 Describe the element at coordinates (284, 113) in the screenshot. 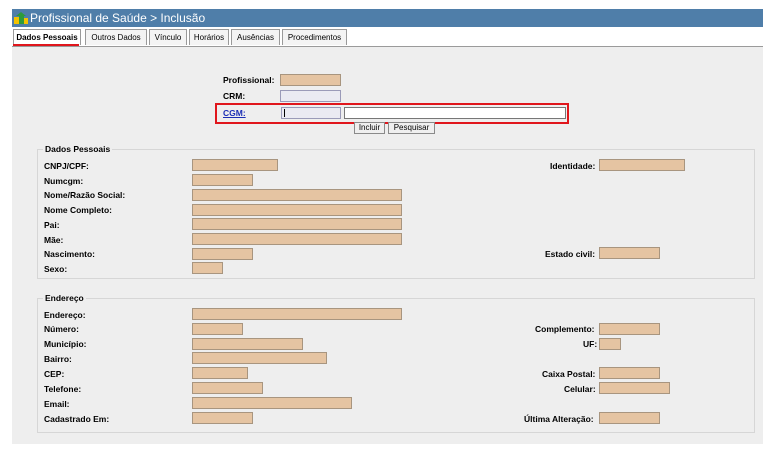

I see `text-cursor` at that location.